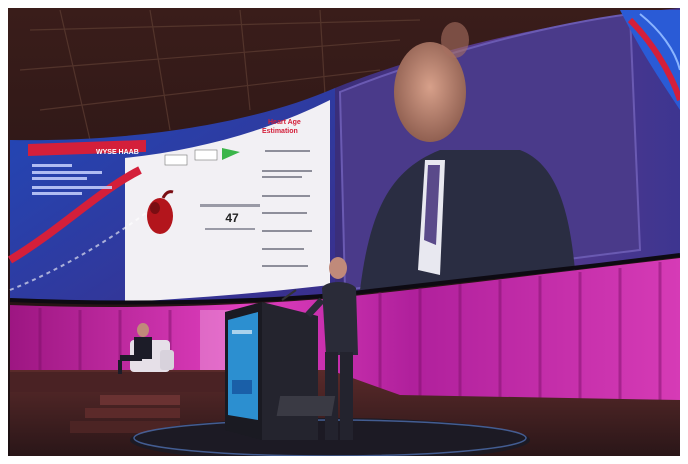  What do you see at coordinates (232, 218) in the screenshot?
I see `slide-big-number: 47` at bounding box center [232, 218].